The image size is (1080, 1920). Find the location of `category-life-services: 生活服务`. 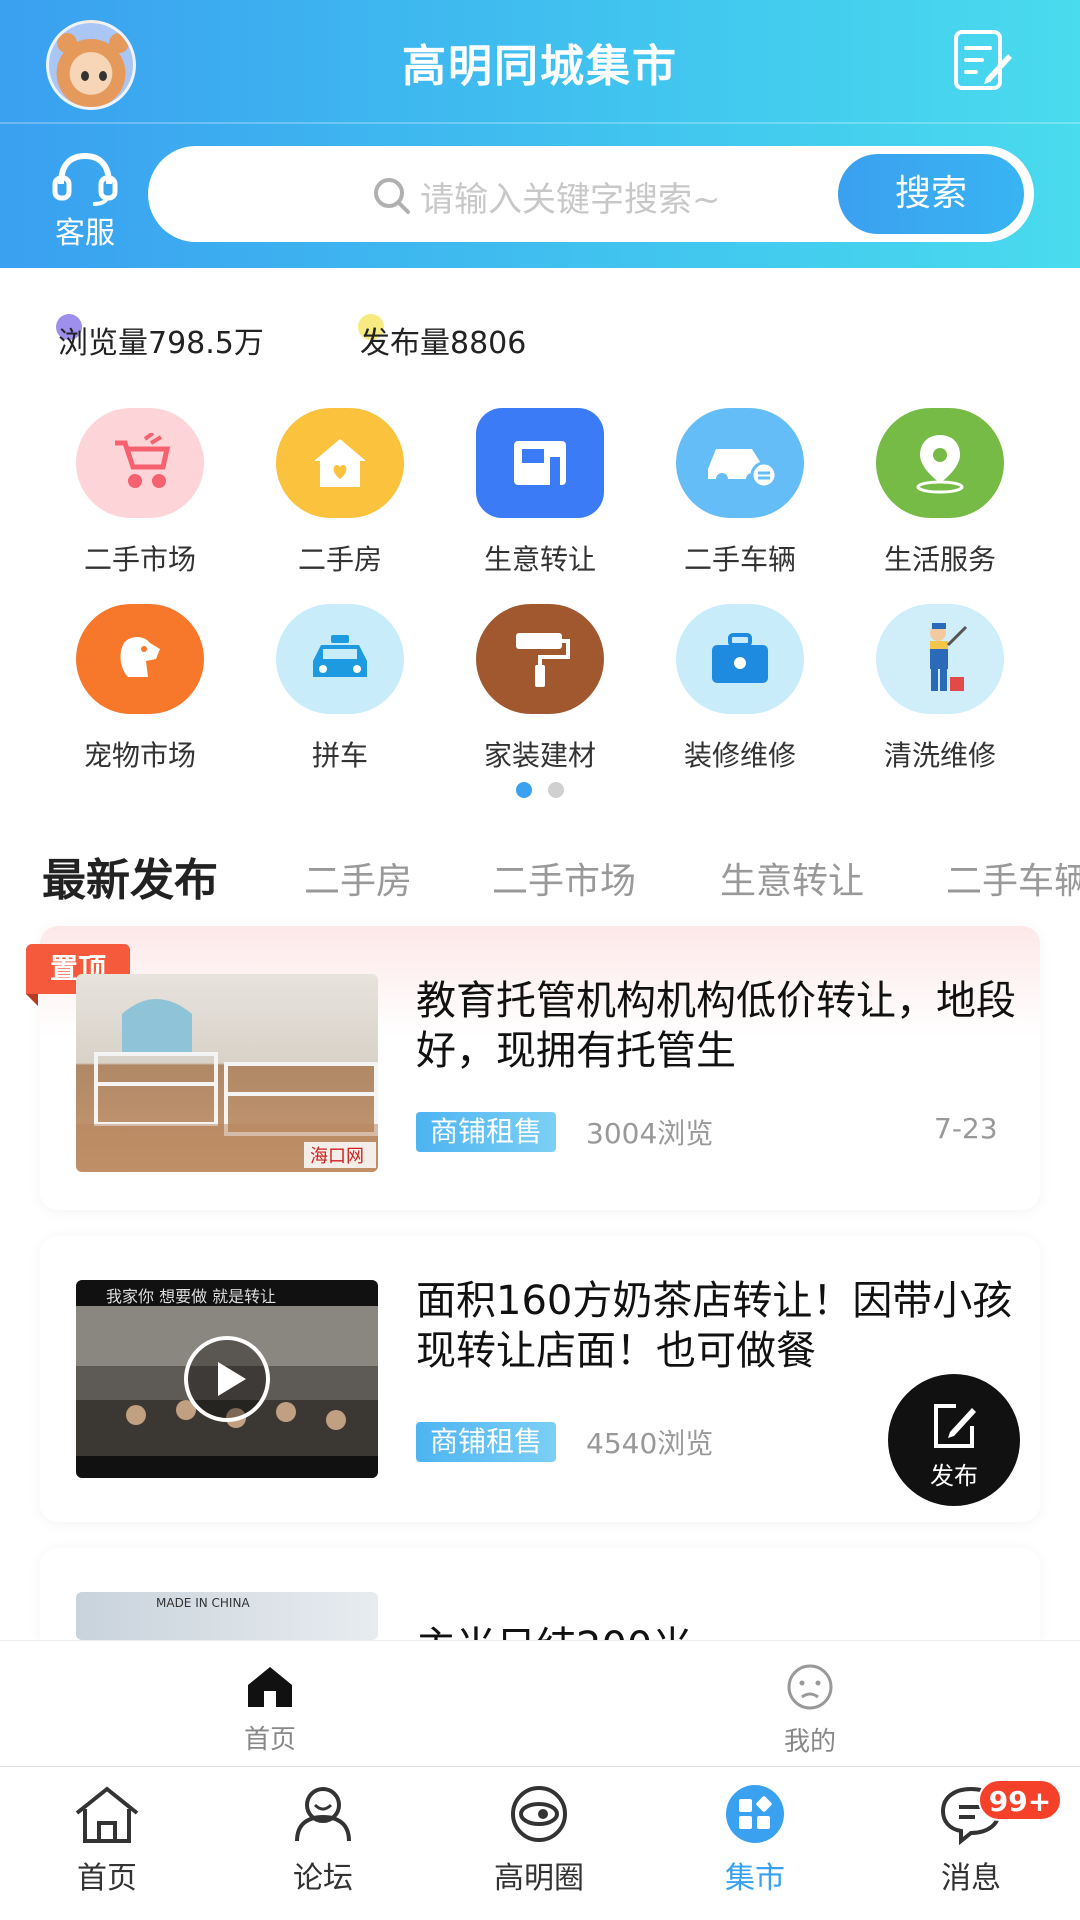

category-life-services: 生活服务 is located at coordinates (940, 493).